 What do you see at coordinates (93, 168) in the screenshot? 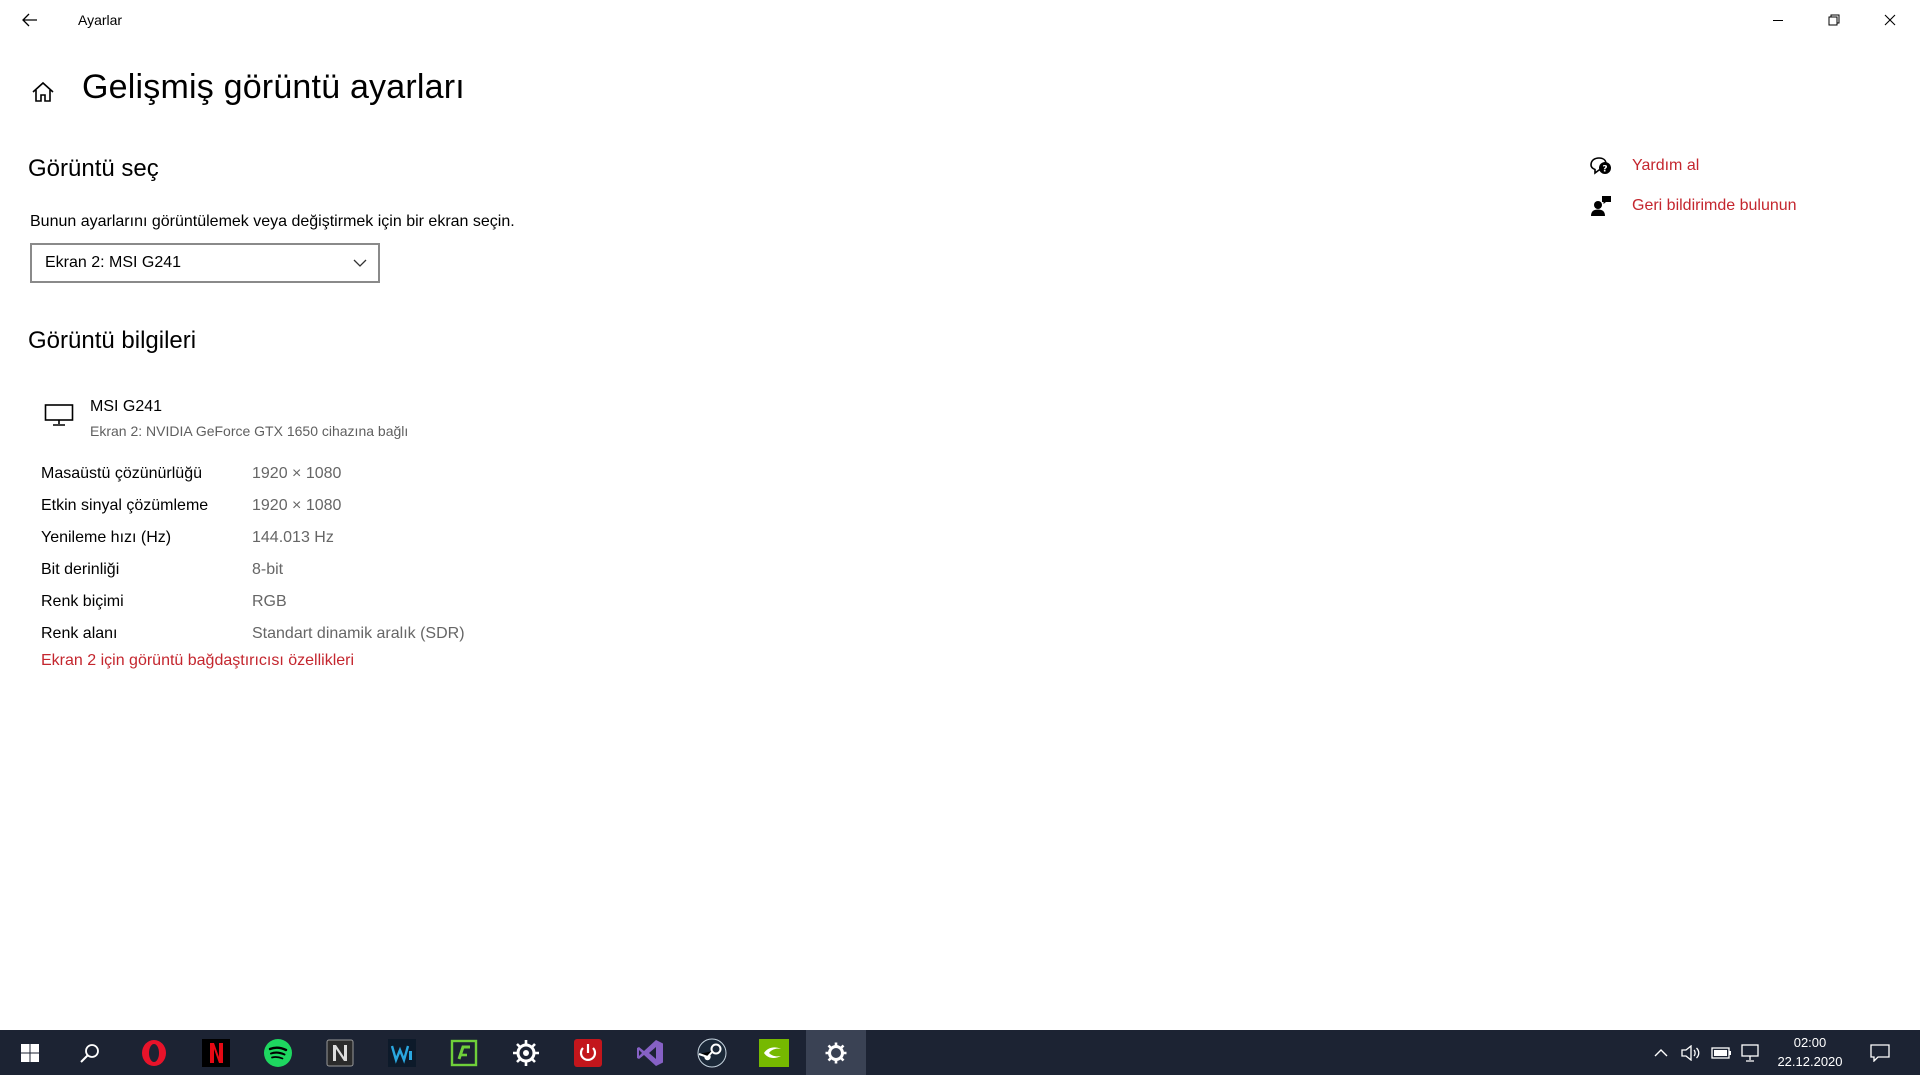
I see `section-title-select-display: Görüntü seç` at bounding box center [93, 168].